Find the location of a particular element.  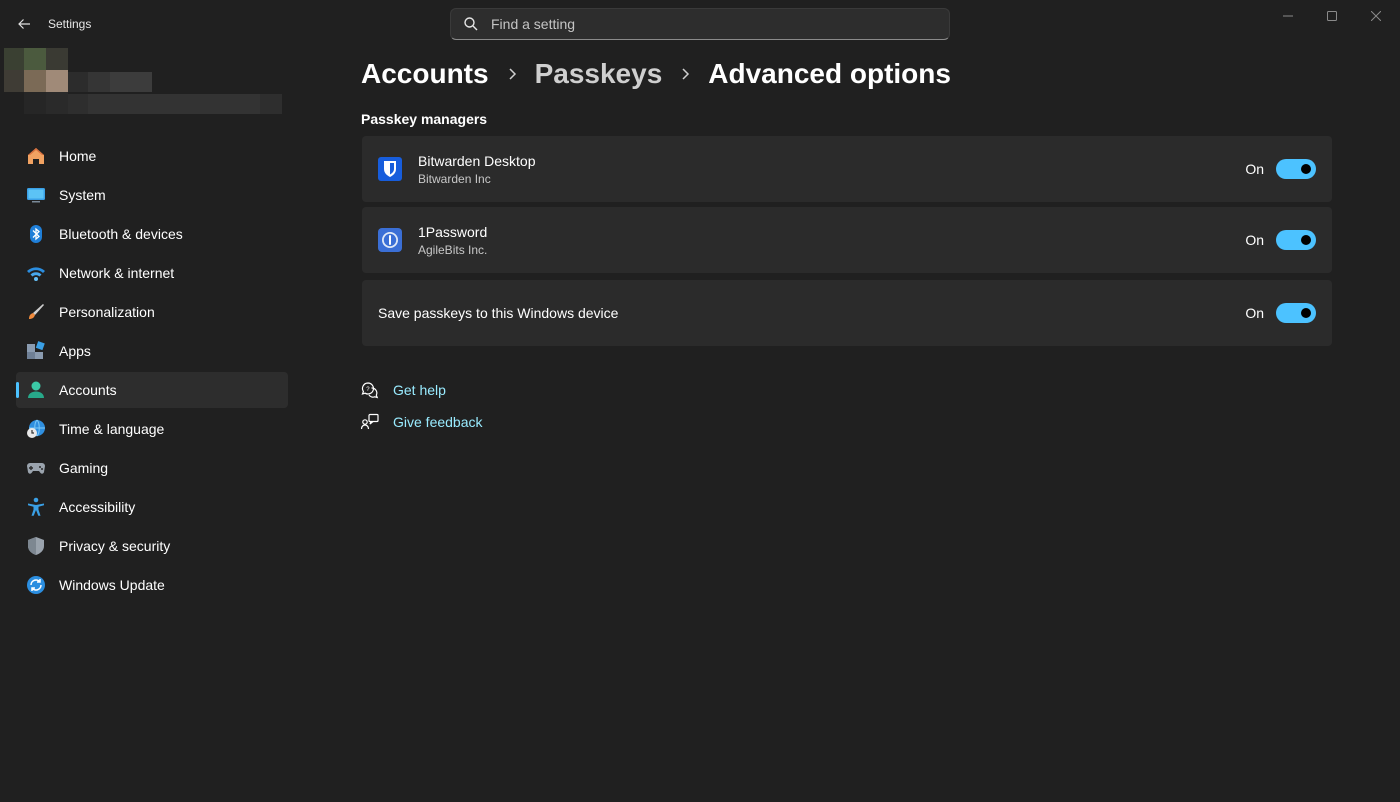

sidebar-item-label: Gaming is located at coordinates (84, 468).